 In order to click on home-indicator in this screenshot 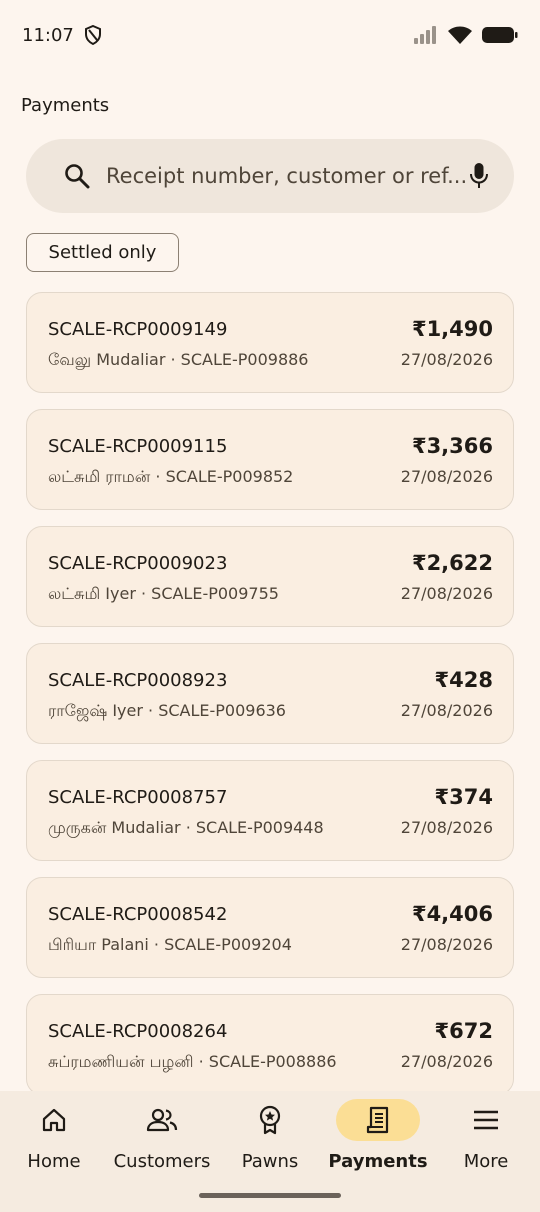, I will do `click(270, 1195)`.